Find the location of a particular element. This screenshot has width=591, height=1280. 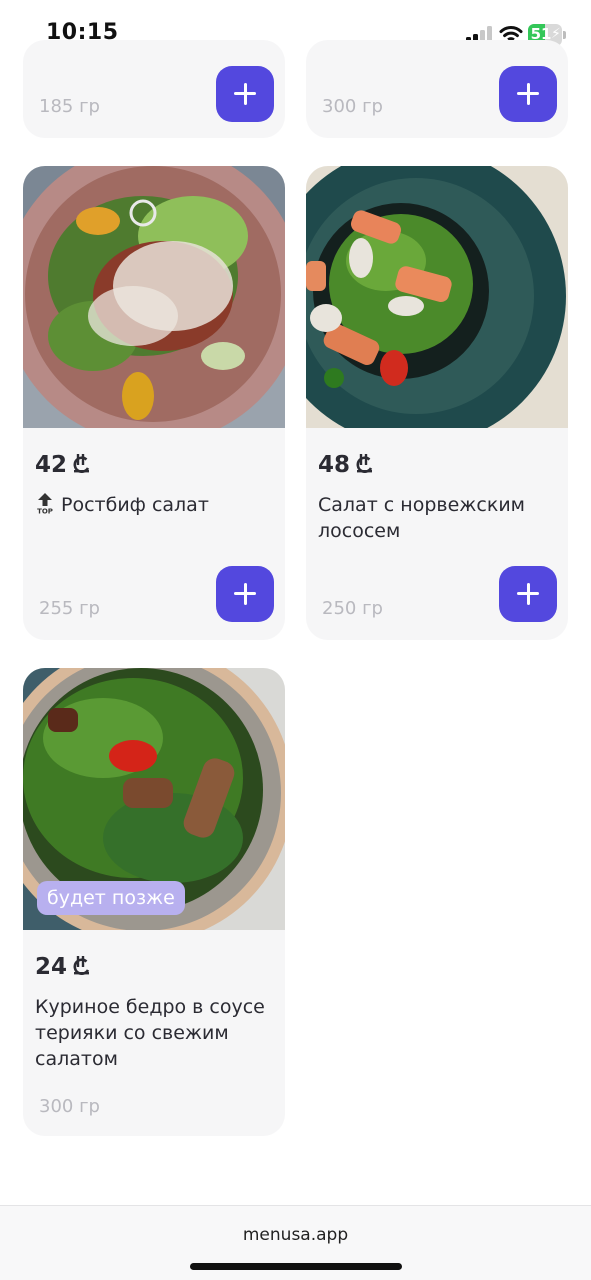

dish-name: Салат с норвежским лососем is located at coordinates (422, 518).